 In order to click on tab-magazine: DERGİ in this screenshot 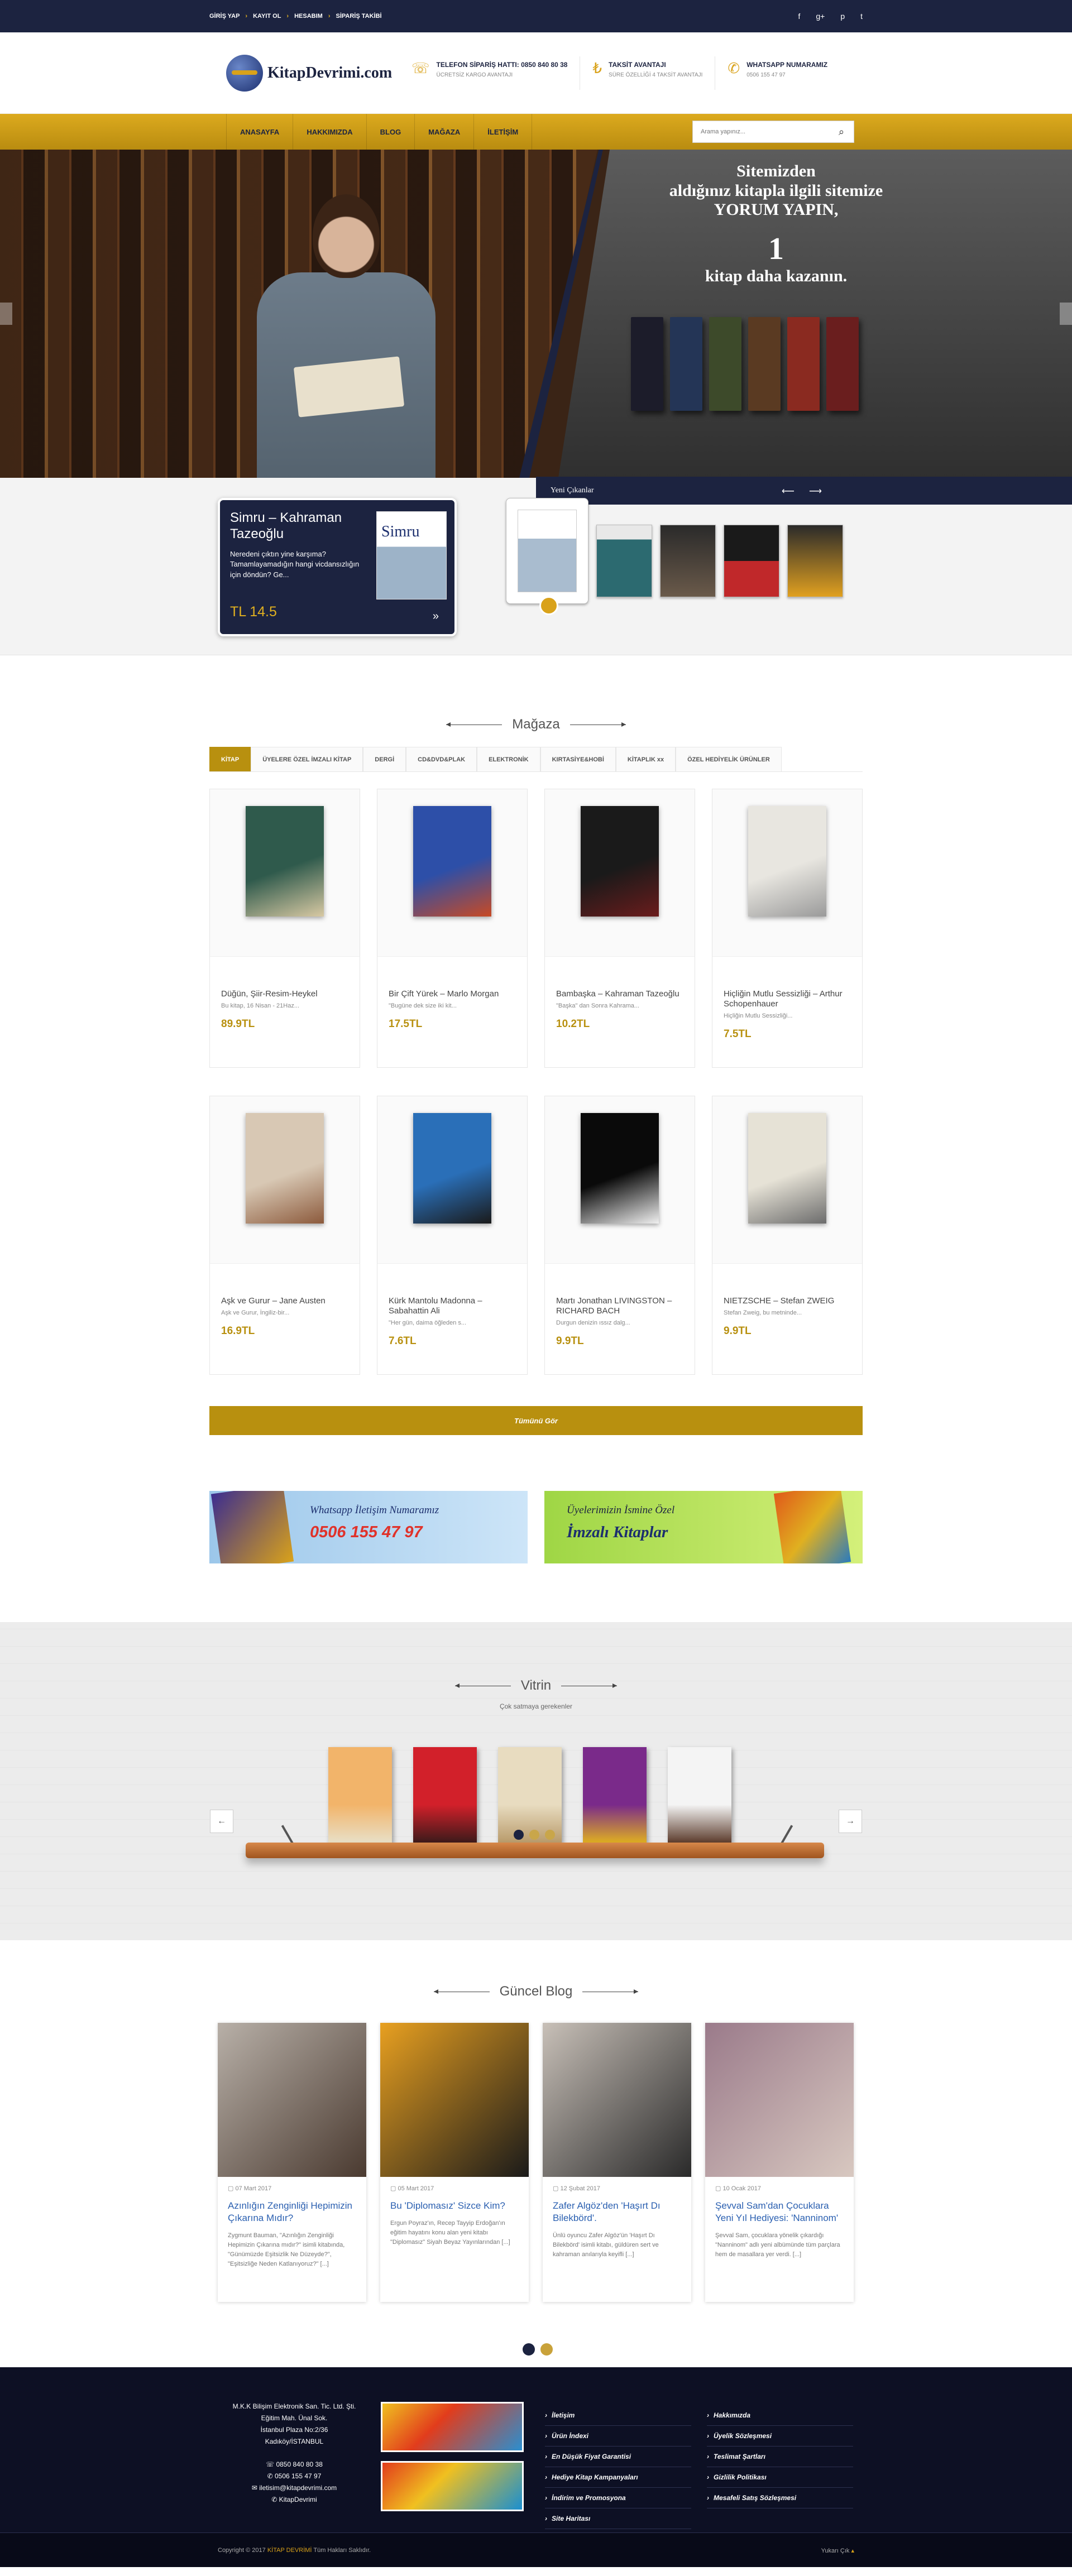, I will do `click(385, 759)`.